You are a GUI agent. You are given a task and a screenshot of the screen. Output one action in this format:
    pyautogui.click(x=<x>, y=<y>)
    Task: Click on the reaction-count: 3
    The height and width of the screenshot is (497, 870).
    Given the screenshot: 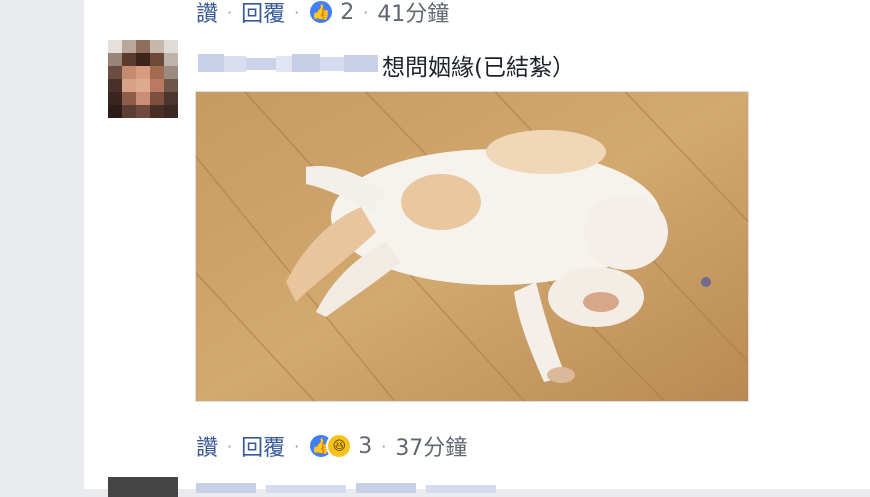 What is the action you would take?
    pyautogui.click(x=365, y=446)
    